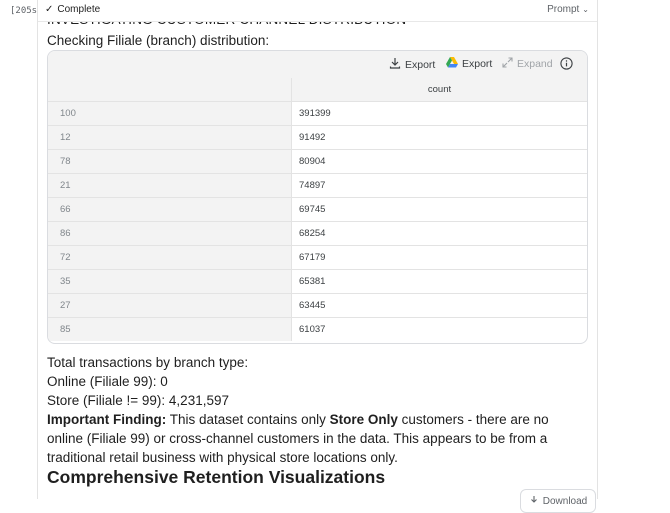 The width and height of the screenshot is (670, 513). What do you see at coordinates (248, 419) in the screenshot?
I see `finding-text: This dataset contains only` at bounding box center [248, 419].